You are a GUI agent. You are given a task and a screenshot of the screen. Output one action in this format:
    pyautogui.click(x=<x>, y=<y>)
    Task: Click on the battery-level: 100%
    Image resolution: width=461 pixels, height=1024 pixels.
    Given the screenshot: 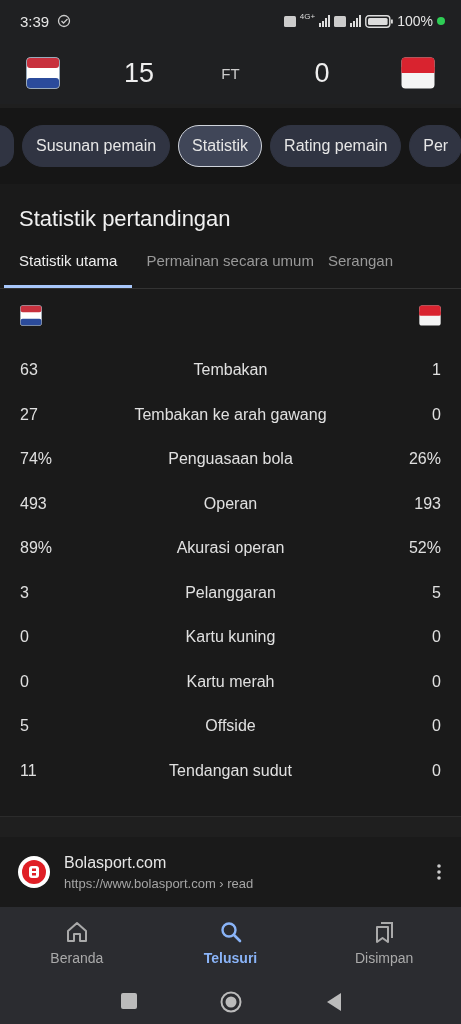 What is the action you would take?
    pyautogui.click(x=415, y=21)
    